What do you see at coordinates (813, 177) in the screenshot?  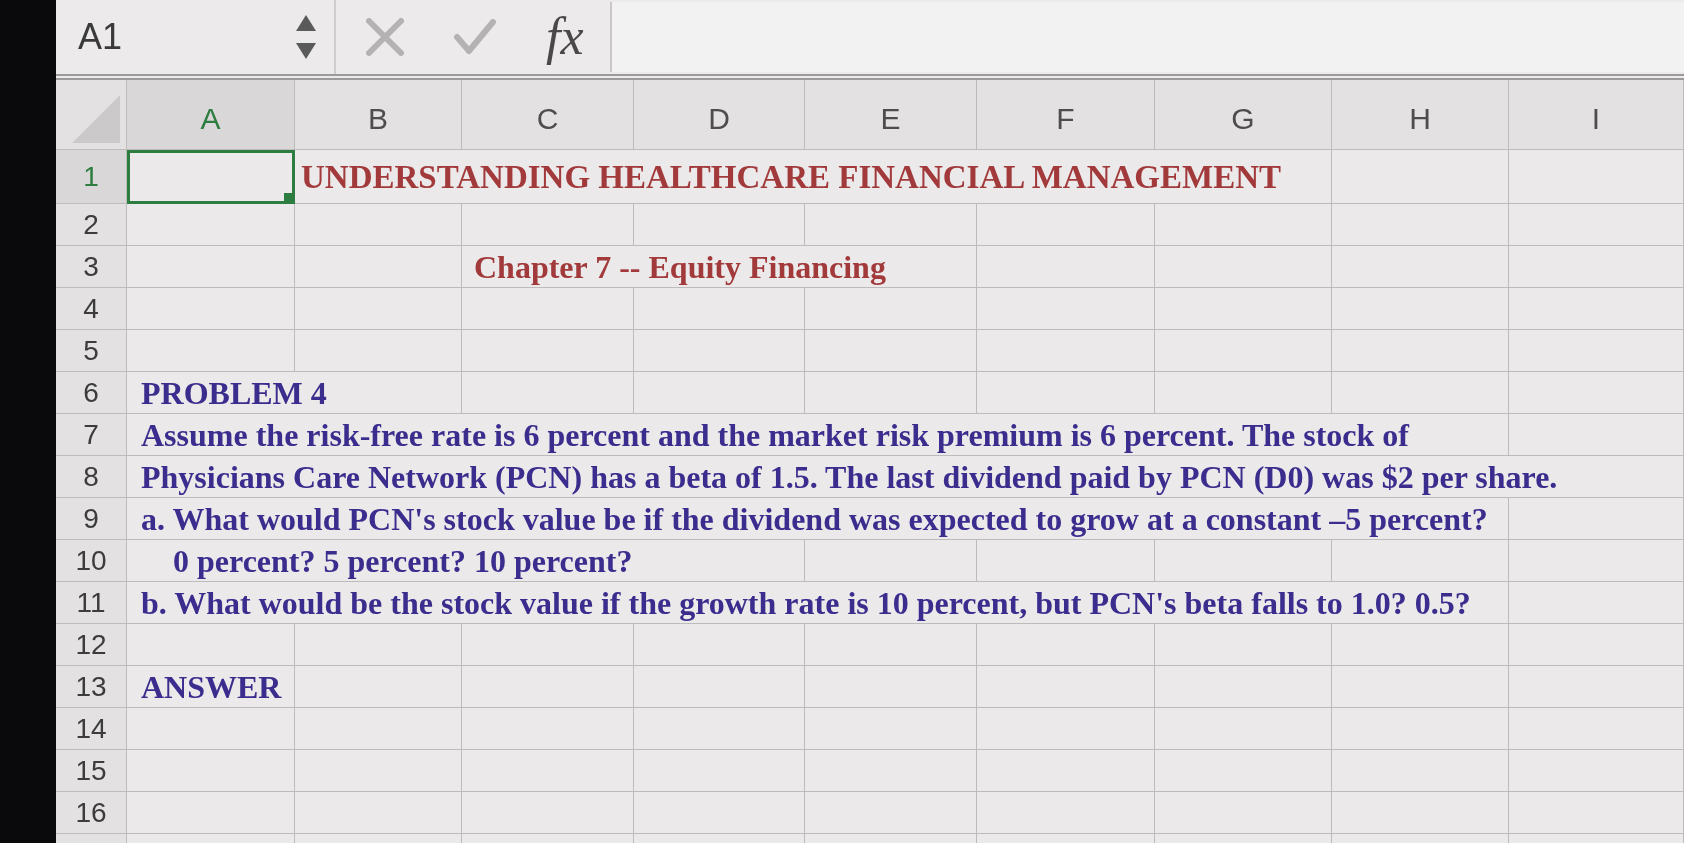 I see `spreadsheet-cell: UNDERSTANDING HEALTHCARE FINANCIAL MANAGEMENT` at bounding box center [813, 177].